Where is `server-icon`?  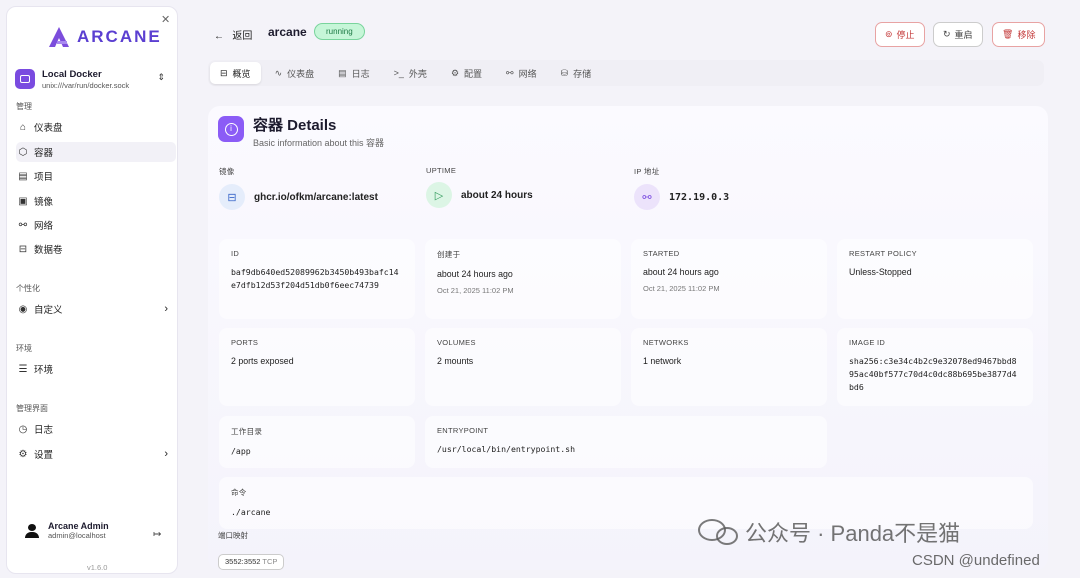
server-icon is located at coordinates (25, 79).